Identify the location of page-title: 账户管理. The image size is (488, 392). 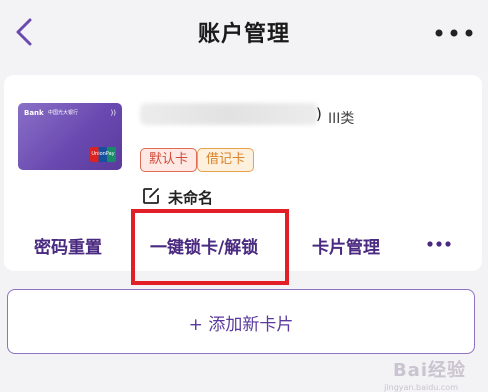
(243, 34).